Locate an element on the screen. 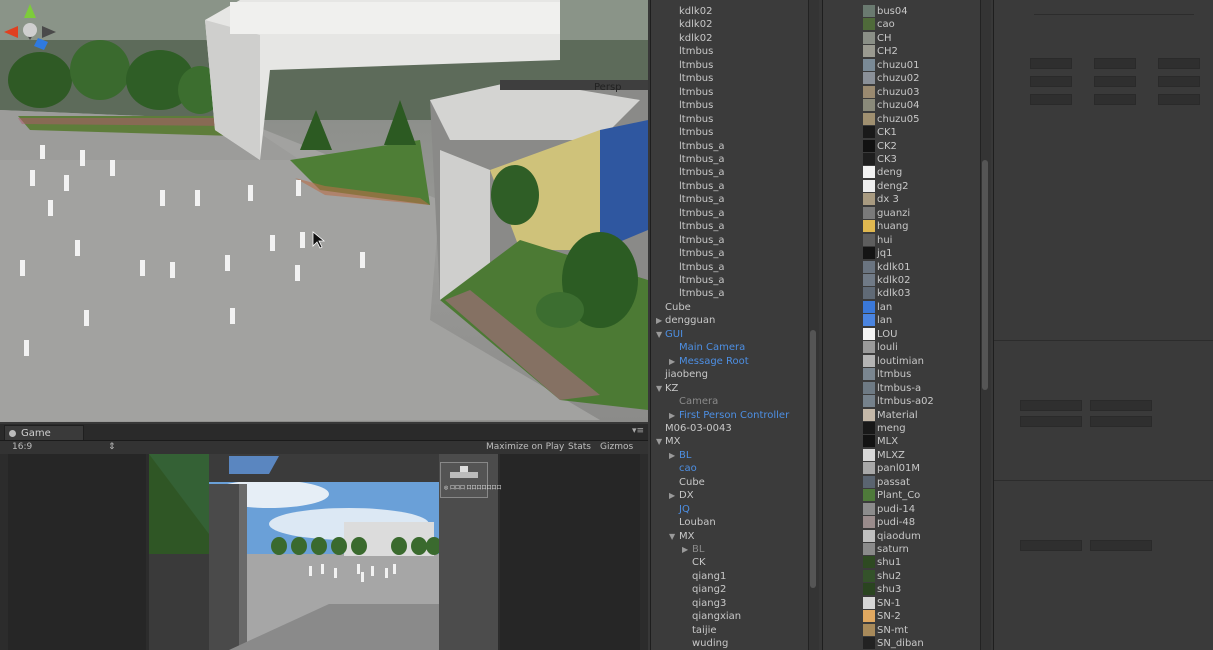  asset-item: kdlk02 is located at coordinates (923, 280).